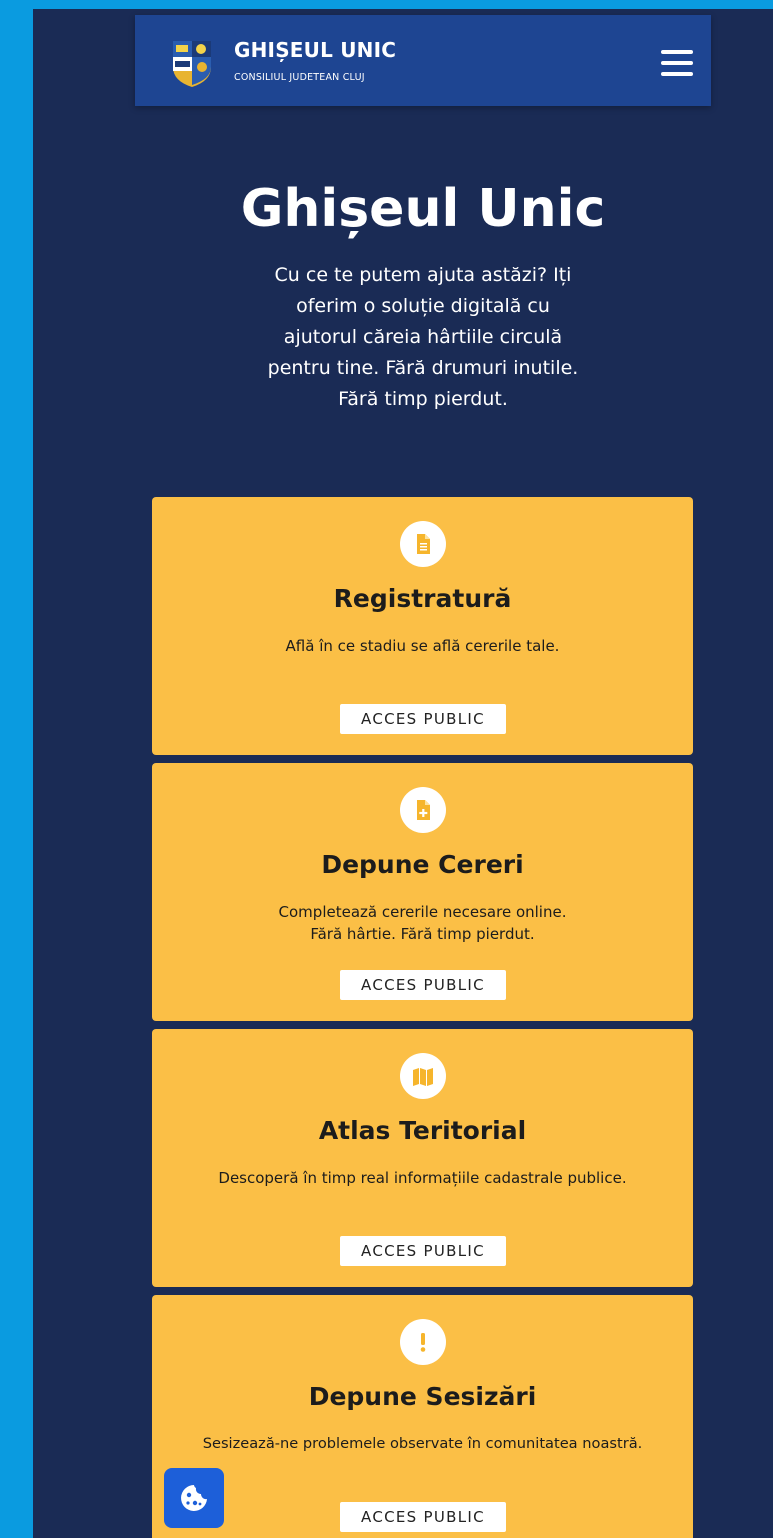 The height and width of the screenshot is (1538, 773). Describe the element at coordinates (422, 1130) in the screenshot. I see `card-title: Atlas Teritorial` at that location.